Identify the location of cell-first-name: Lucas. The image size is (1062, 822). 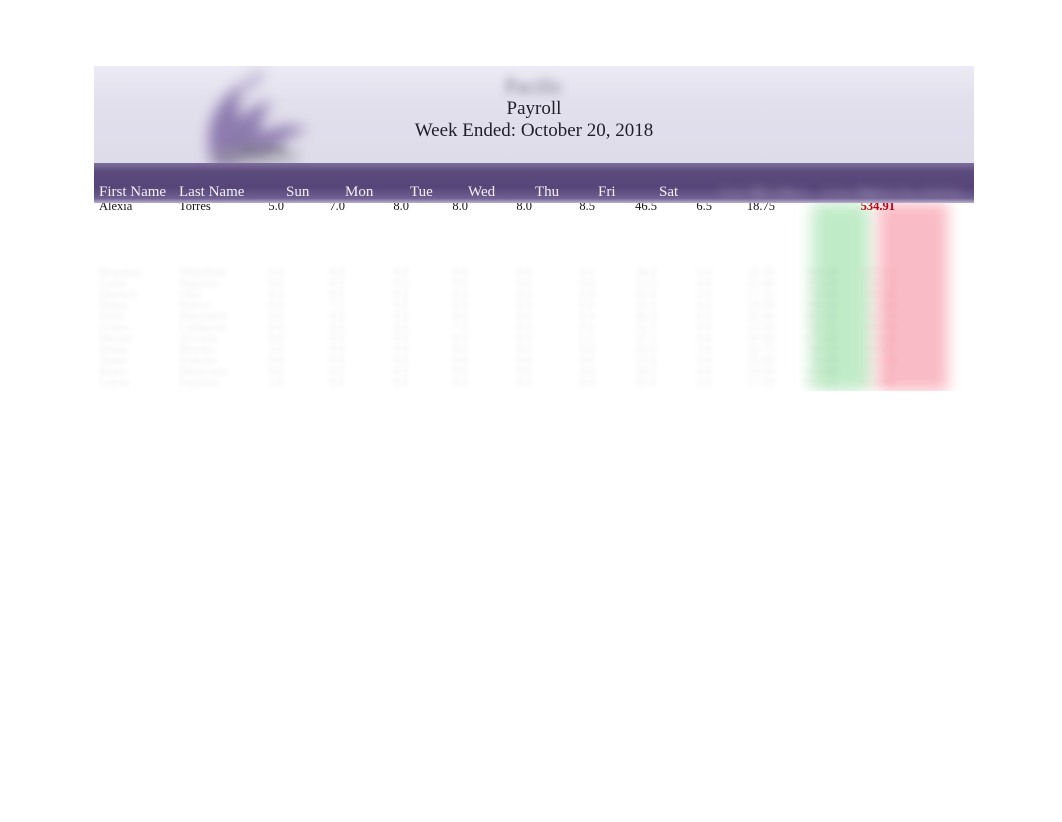
(114, 382).